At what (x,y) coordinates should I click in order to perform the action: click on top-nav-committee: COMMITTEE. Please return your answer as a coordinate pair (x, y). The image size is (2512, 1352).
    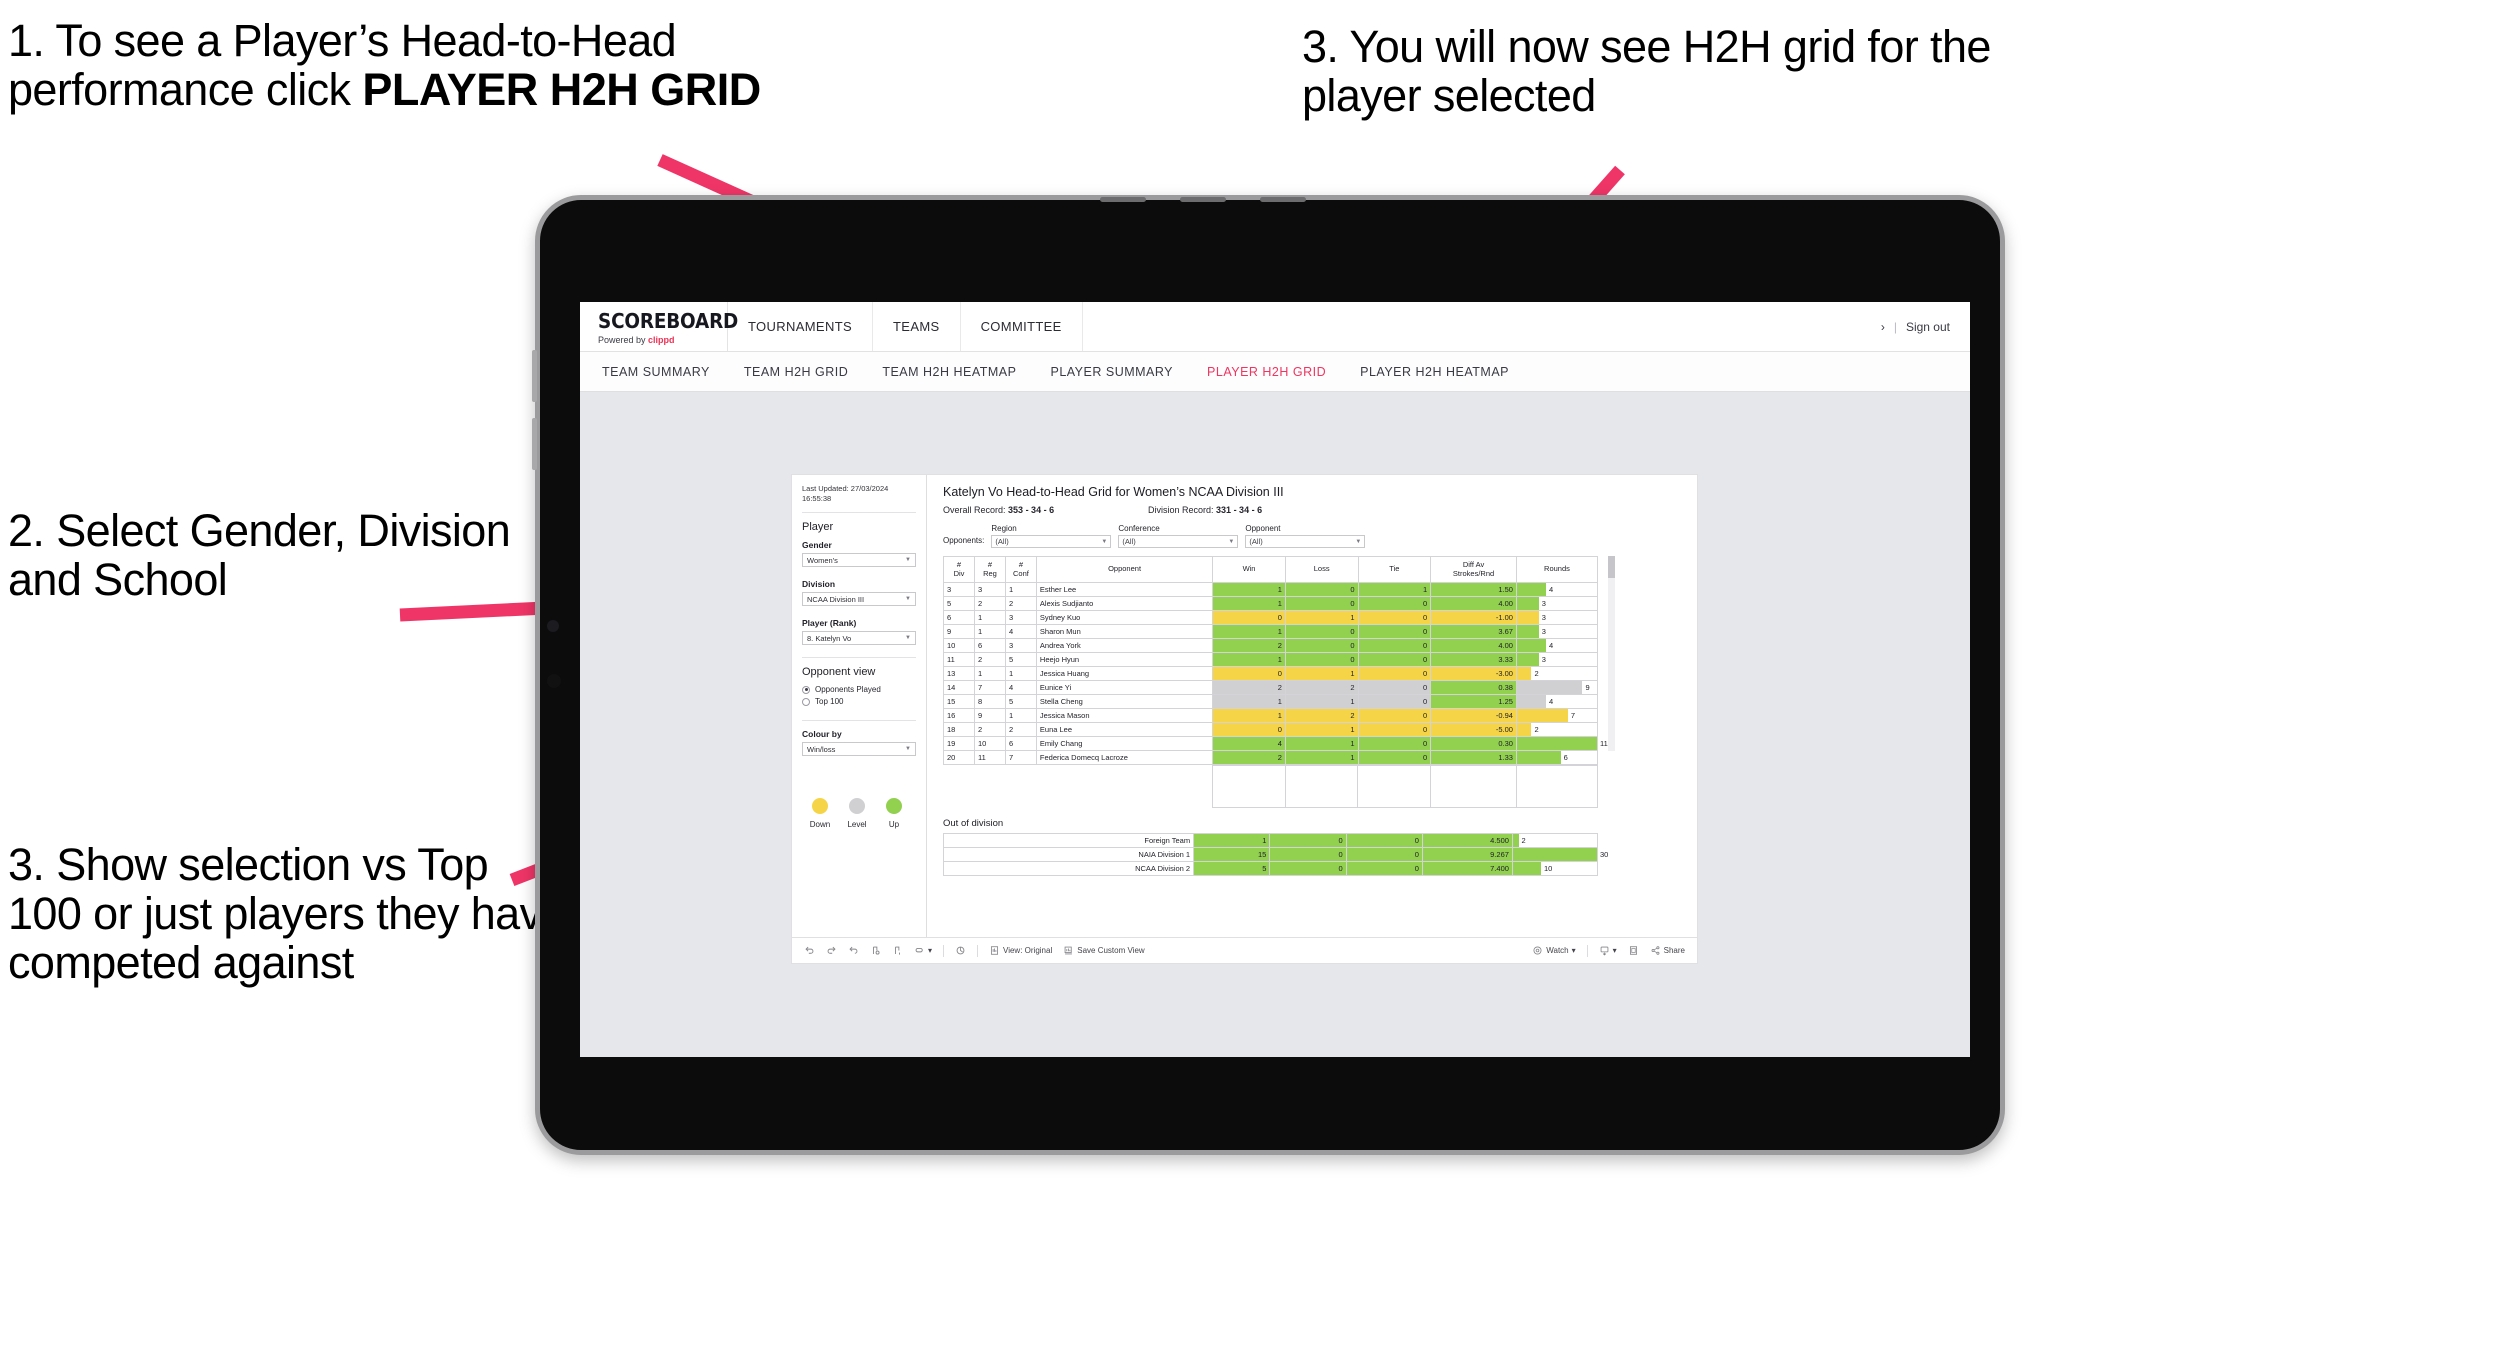
    Looking at the image, I should click on (1022, 326).